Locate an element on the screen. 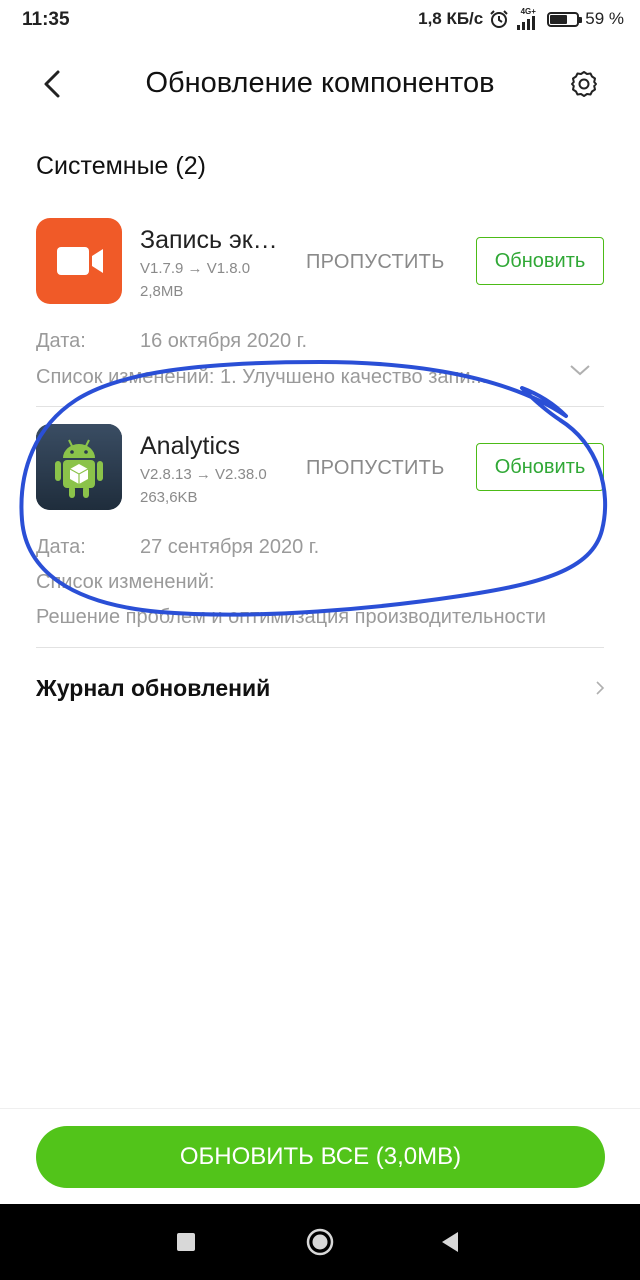  app-version: V1.7.9 → V1.8.0 is located at coordinates (195, 268).